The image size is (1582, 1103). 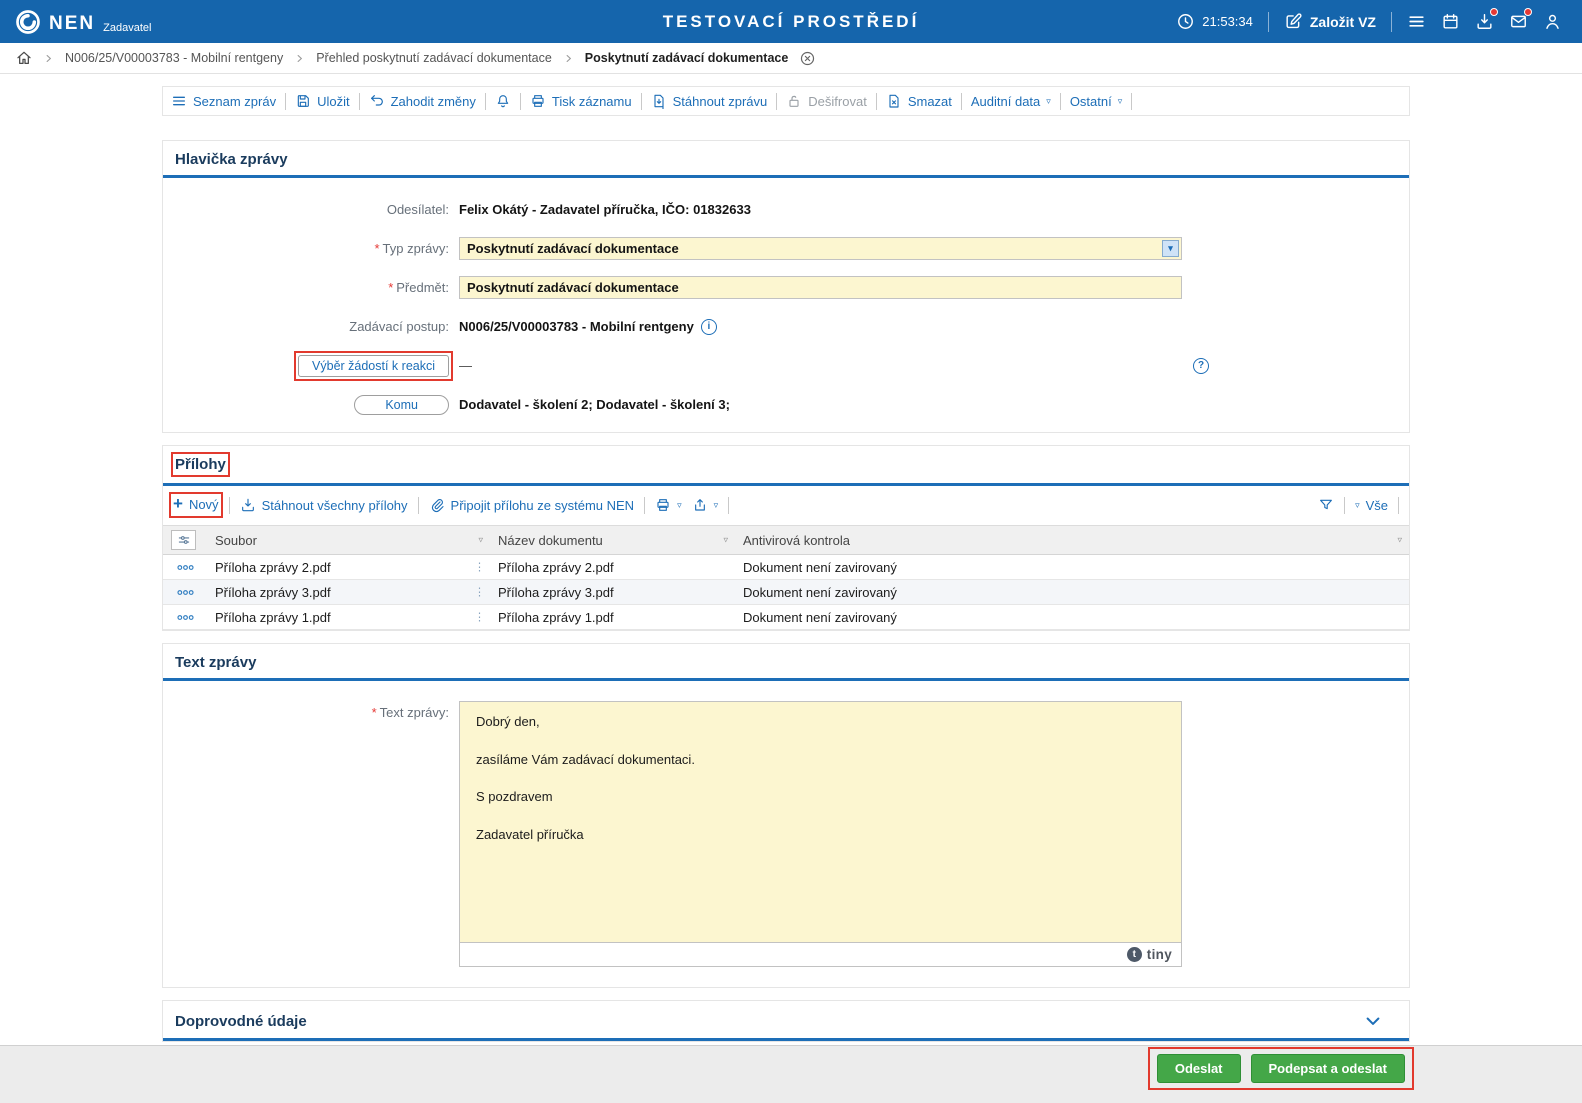 I want to click on column-header-nazev: Název dokumentu ▿, so click(x=612, y=540).